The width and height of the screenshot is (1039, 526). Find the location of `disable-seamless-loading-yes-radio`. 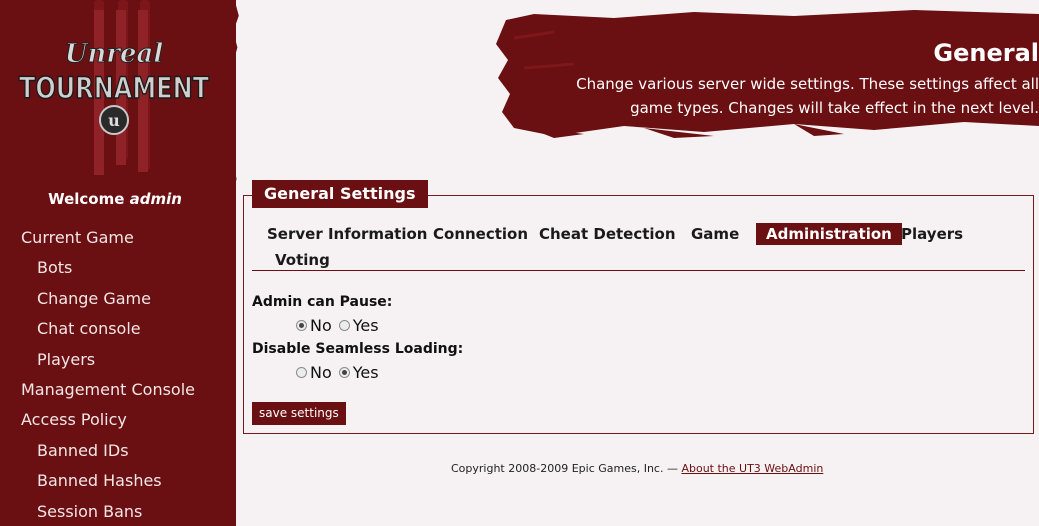

disable-seamless-loading-yes-radio is located at coordinates (344, 372).